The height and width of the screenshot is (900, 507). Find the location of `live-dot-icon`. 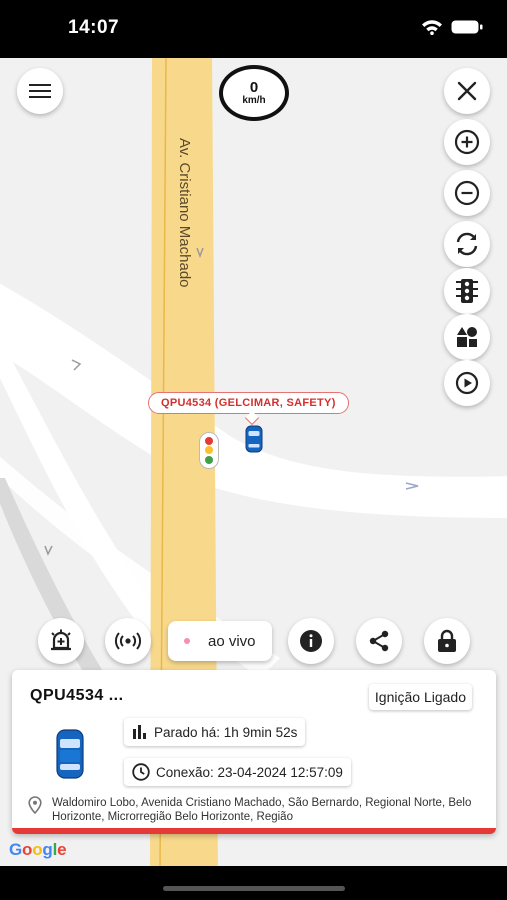

live-dot-icon is located at coordinates (187, 641).